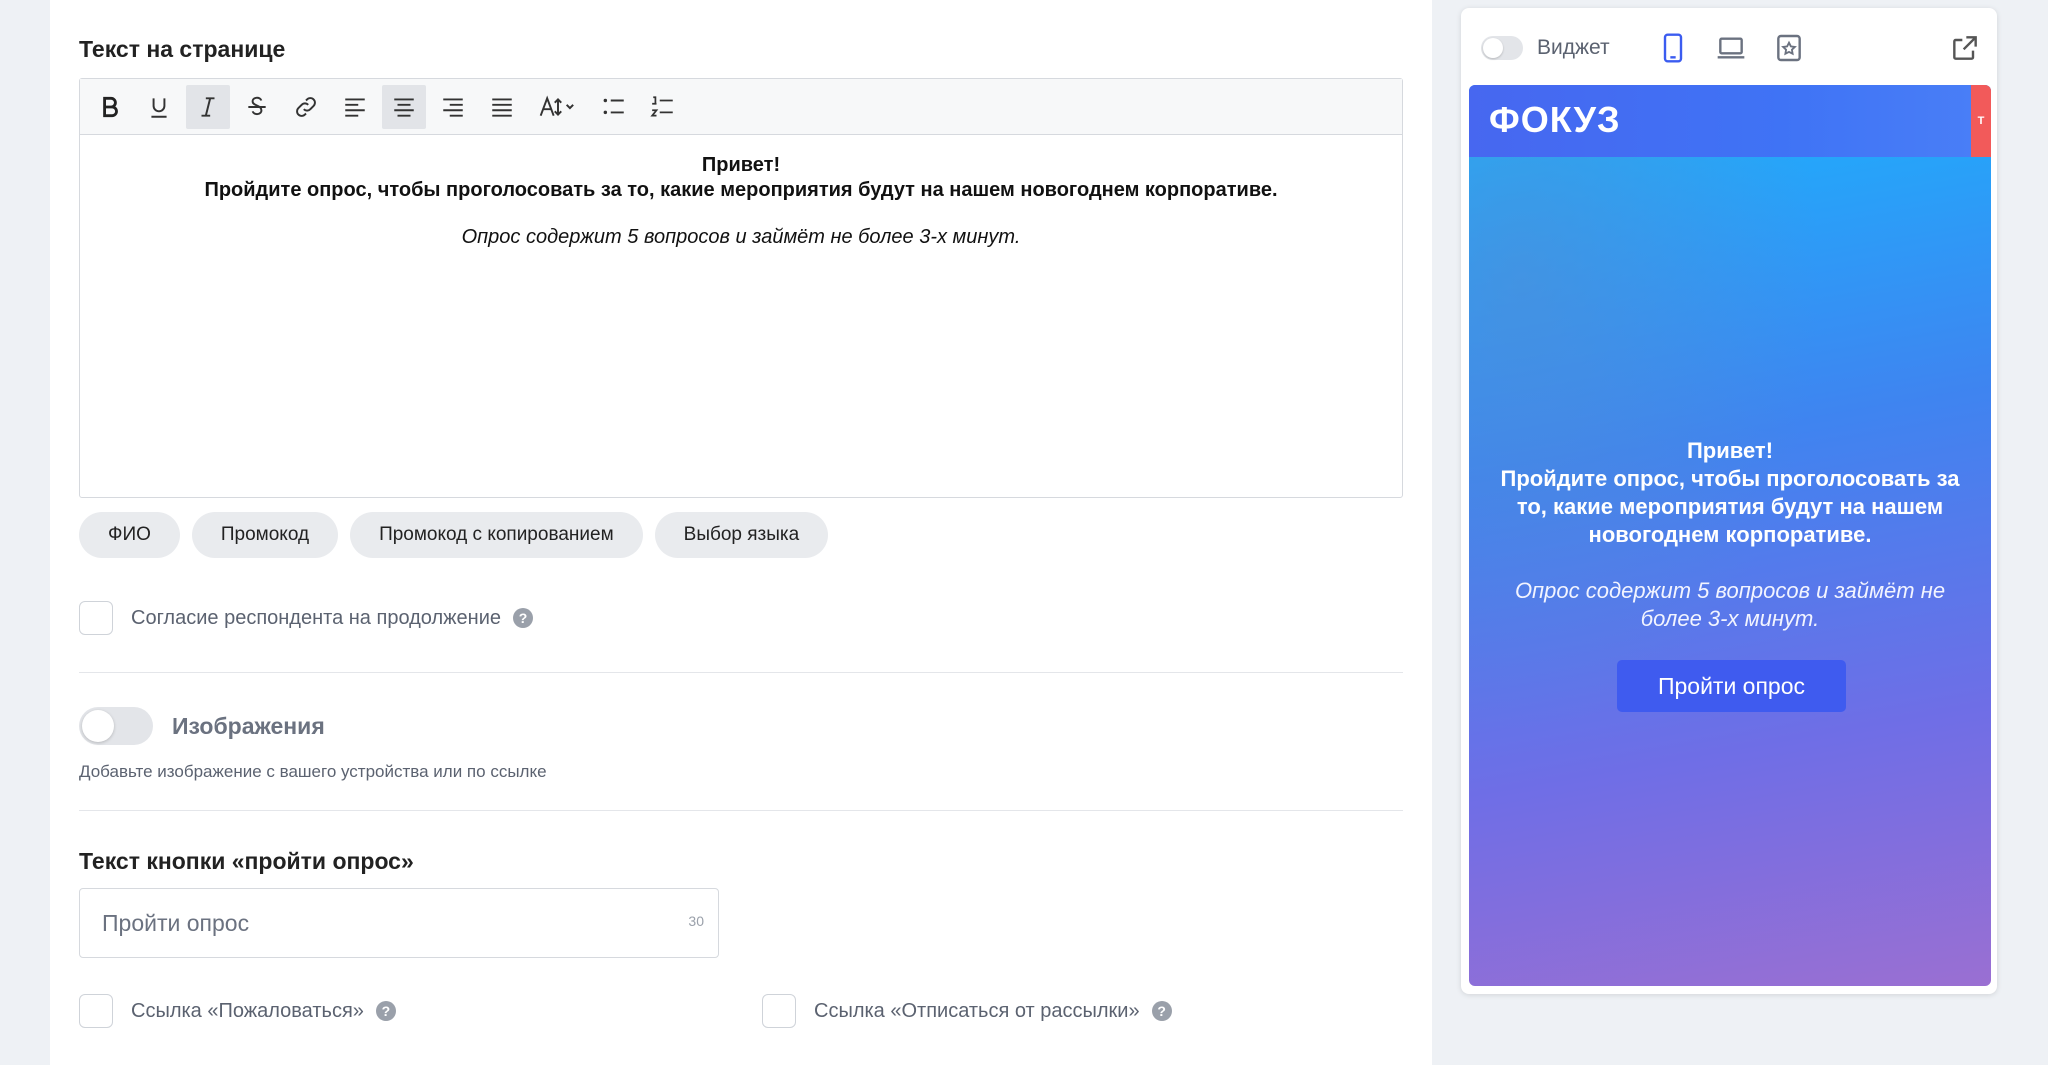 The image size is (2048, 1065). Describe the element at coordinates (614, 107) in the screenshot. I see `bullet-list-icon` at that location.